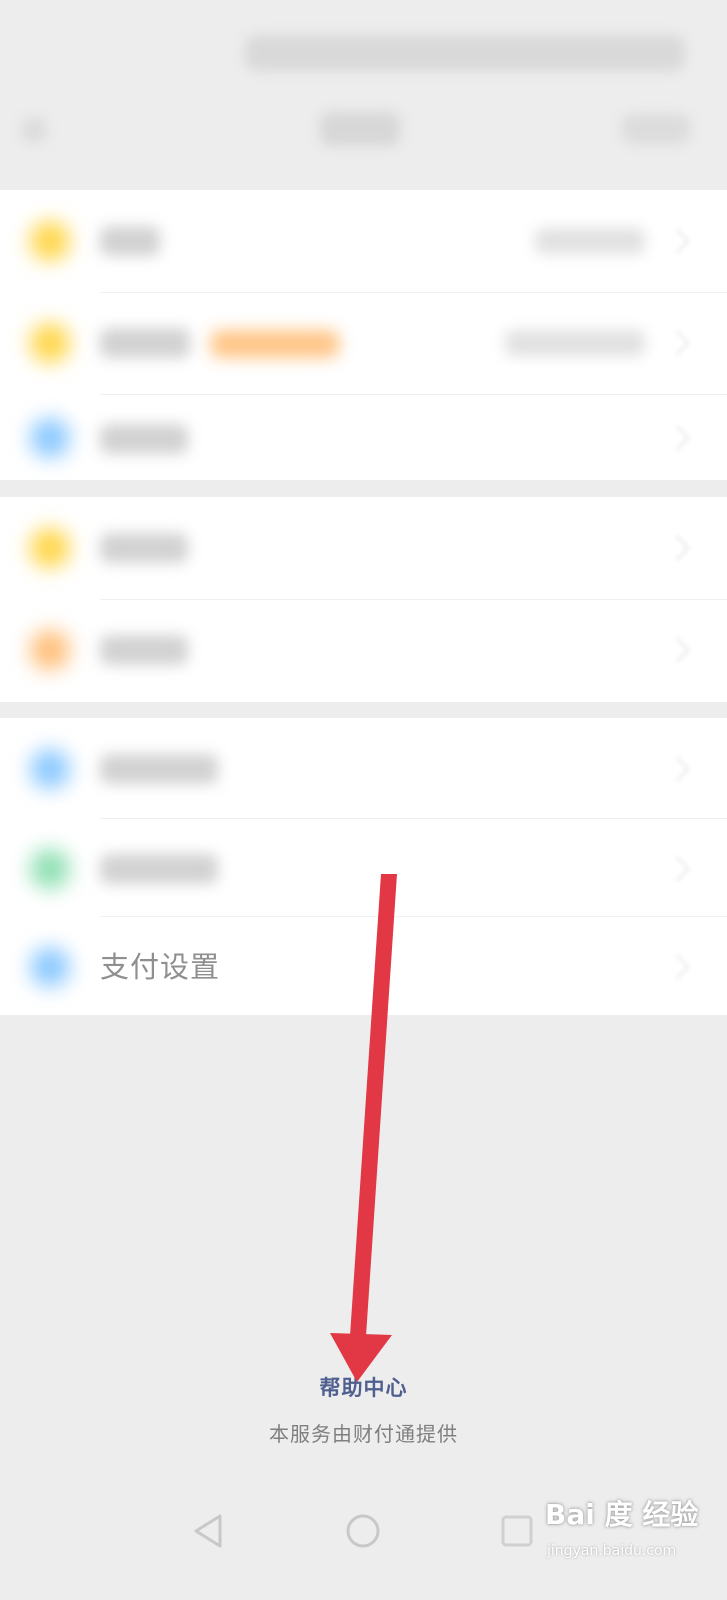  Describe the element at coordinates (612, 1551) in the screenshot. I see `watermark-url-text: jingyan.baidu.com` at that location.